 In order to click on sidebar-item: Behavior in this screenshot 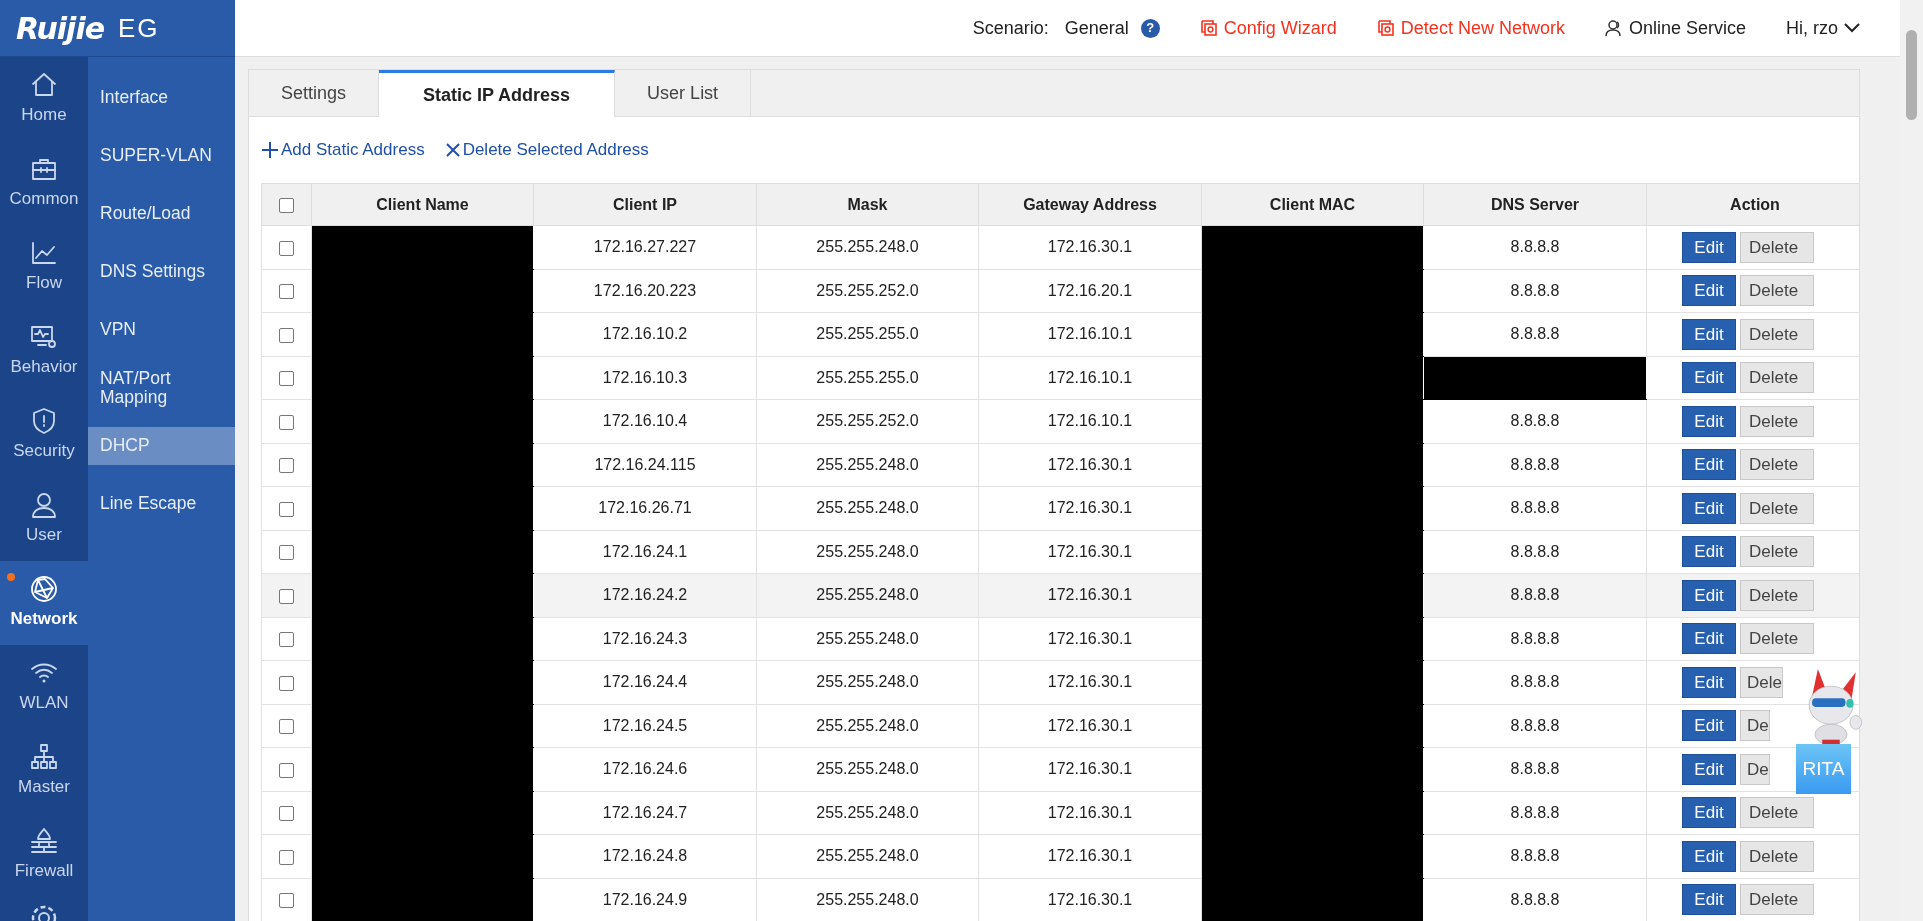, I will do `click(44, 351)`.